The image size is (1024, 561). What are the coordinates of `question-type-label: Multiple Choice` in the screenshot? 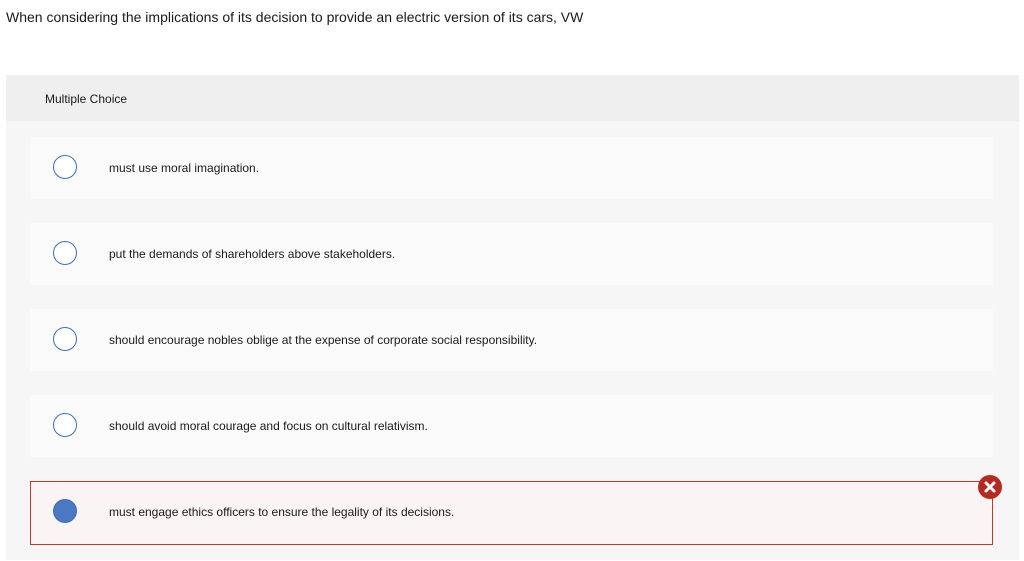 It's located at (86, 99).